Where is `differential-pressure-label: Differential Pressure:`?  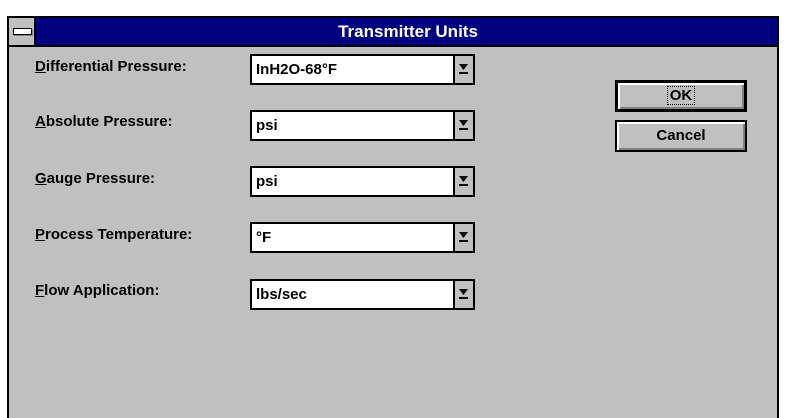 differential-pressure-label: Differential Pressure: is located at coordinates (111, 66).